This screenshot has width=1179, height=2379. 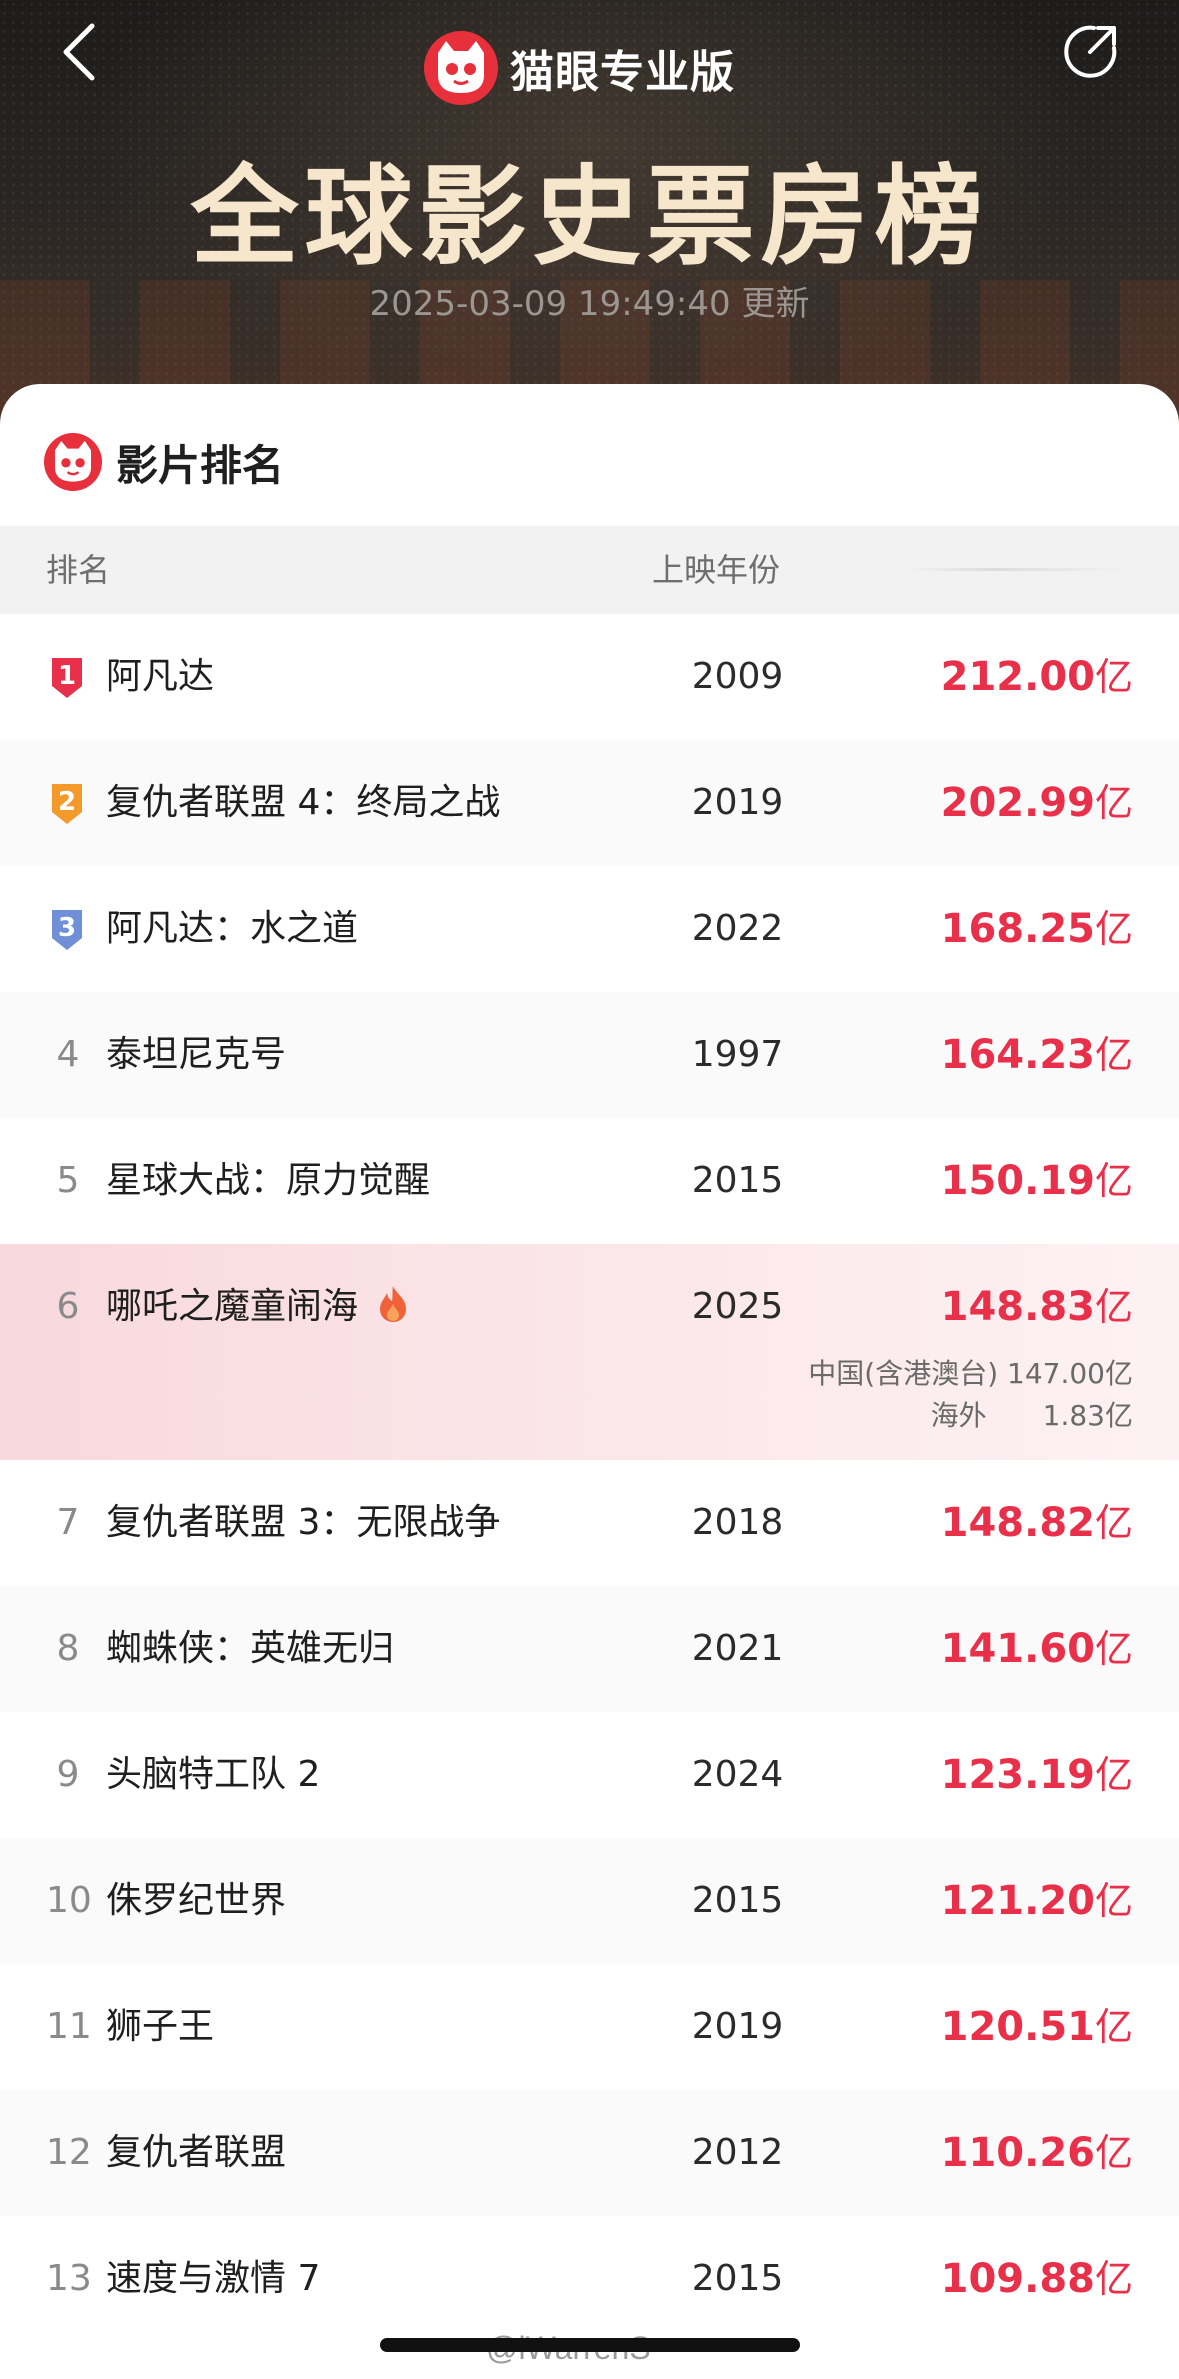 I want to click on rank-number: 9, so click(x=68, y=1774).